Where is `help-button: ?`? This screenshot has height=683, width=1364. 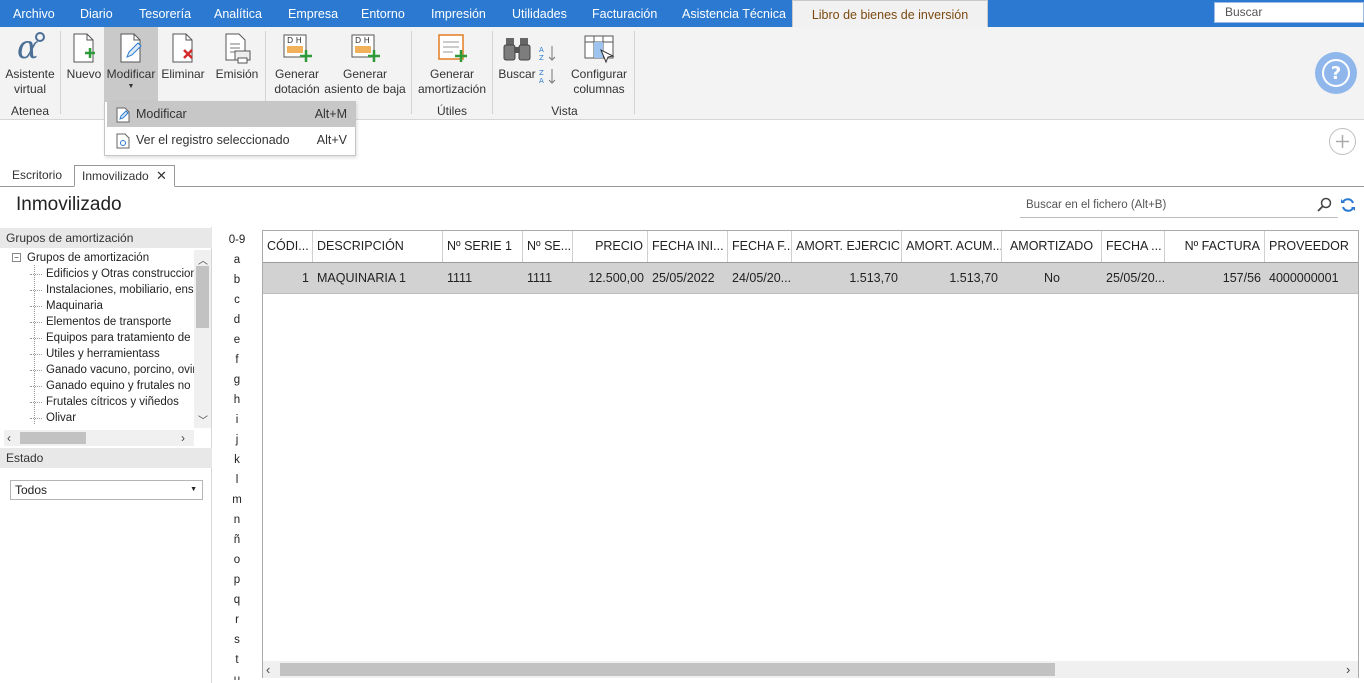 help-button: ? is located at coordinates (1336, 73).